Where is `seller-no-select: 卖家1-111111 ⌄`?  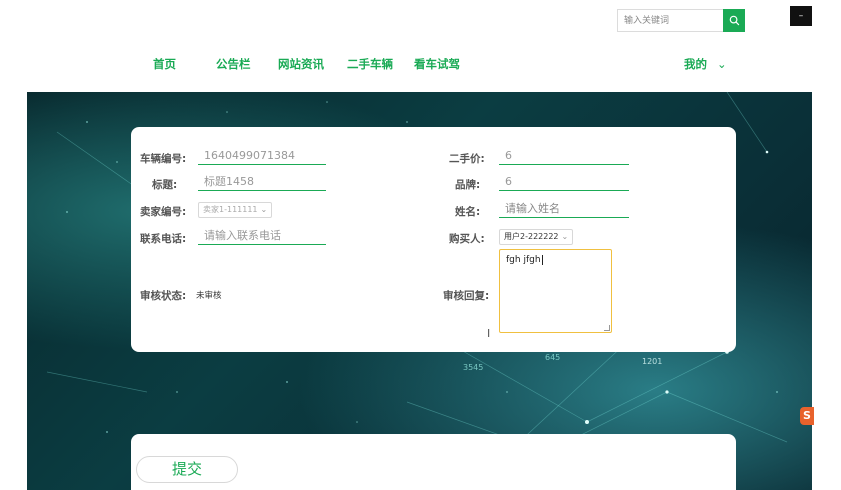
seller-no-select: 卖家1-111111 ⌄ is located at coordinates (235, 210).